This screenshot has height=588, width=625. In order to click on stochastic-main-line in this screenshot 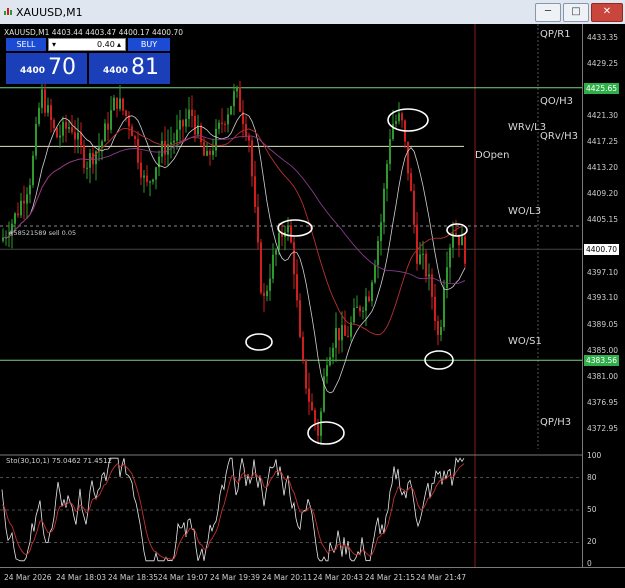, I will do `click(233, 509)`.